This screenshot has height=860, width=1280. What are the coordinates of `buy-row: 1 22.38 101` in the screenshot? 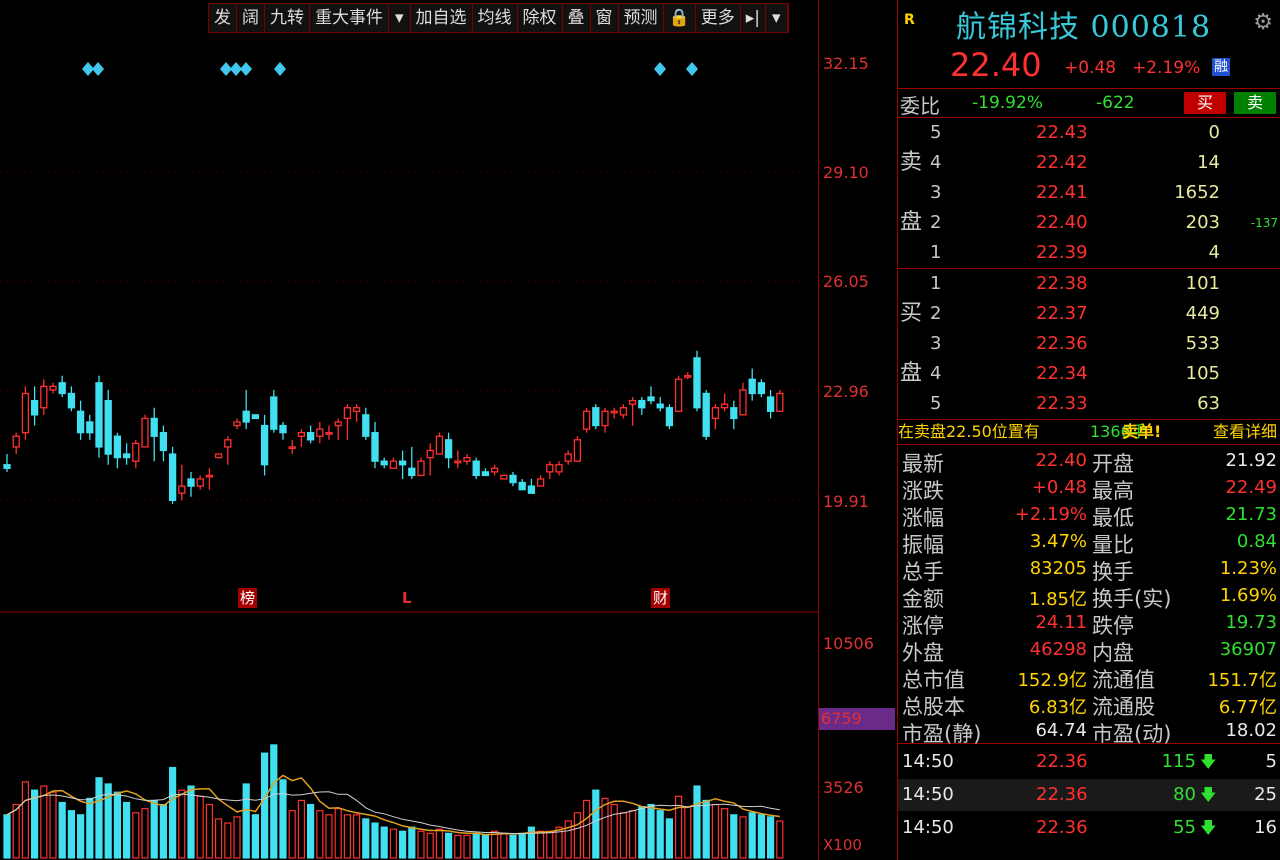 It's located at (1103, 284).